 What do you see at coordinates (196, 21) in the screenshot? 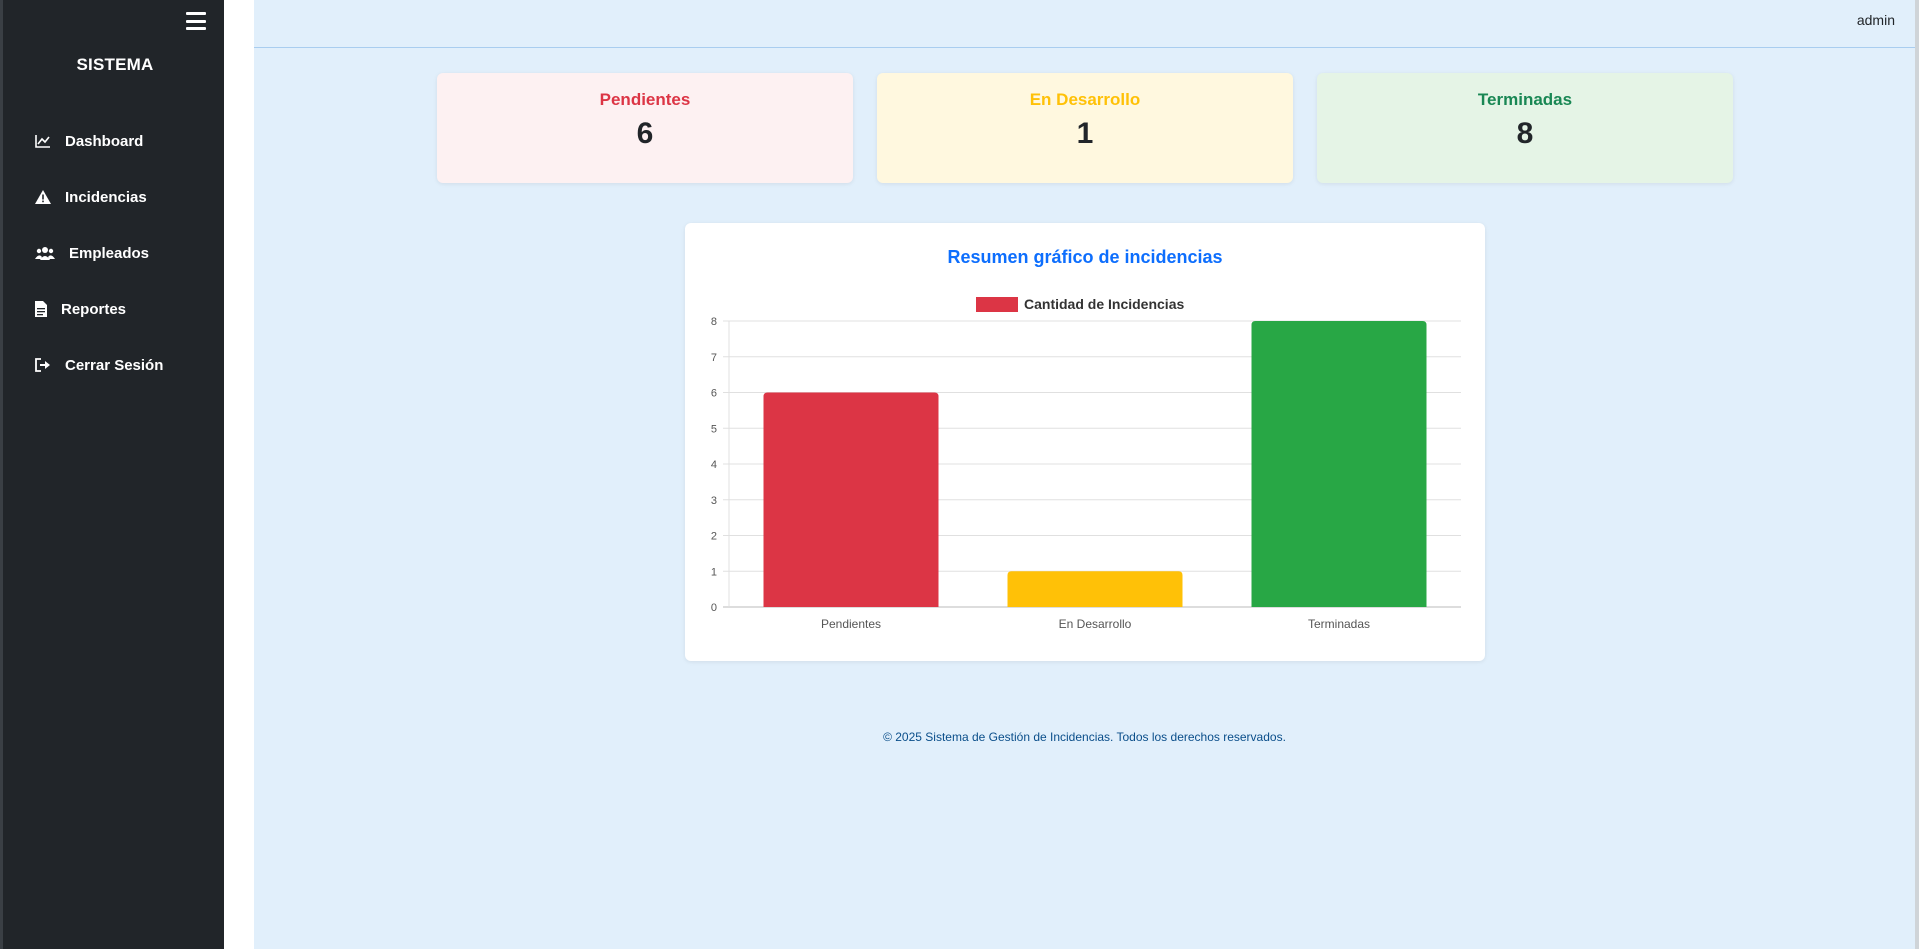
I see `hamburger-menu-icon` at bounding box center [196, 21].